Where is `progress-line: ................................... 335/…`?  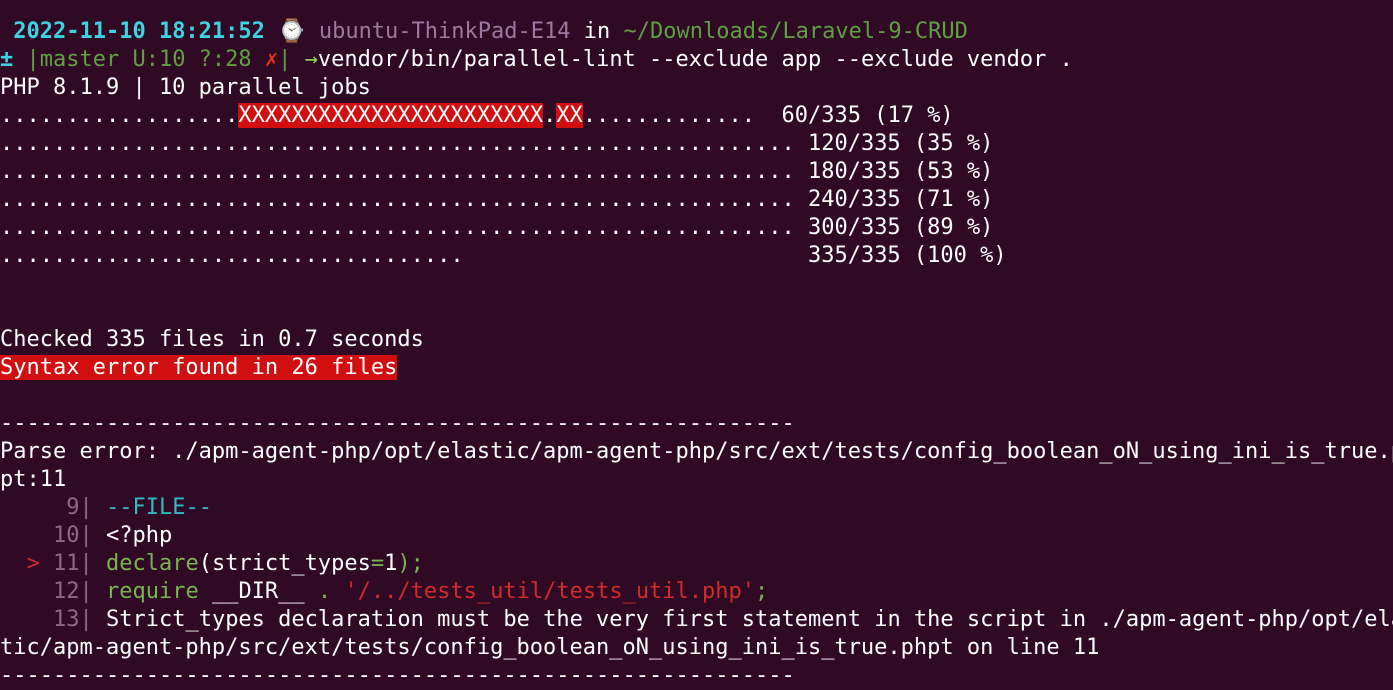 progress-line: ................................... 335/… is located at coordinates (696, 256).